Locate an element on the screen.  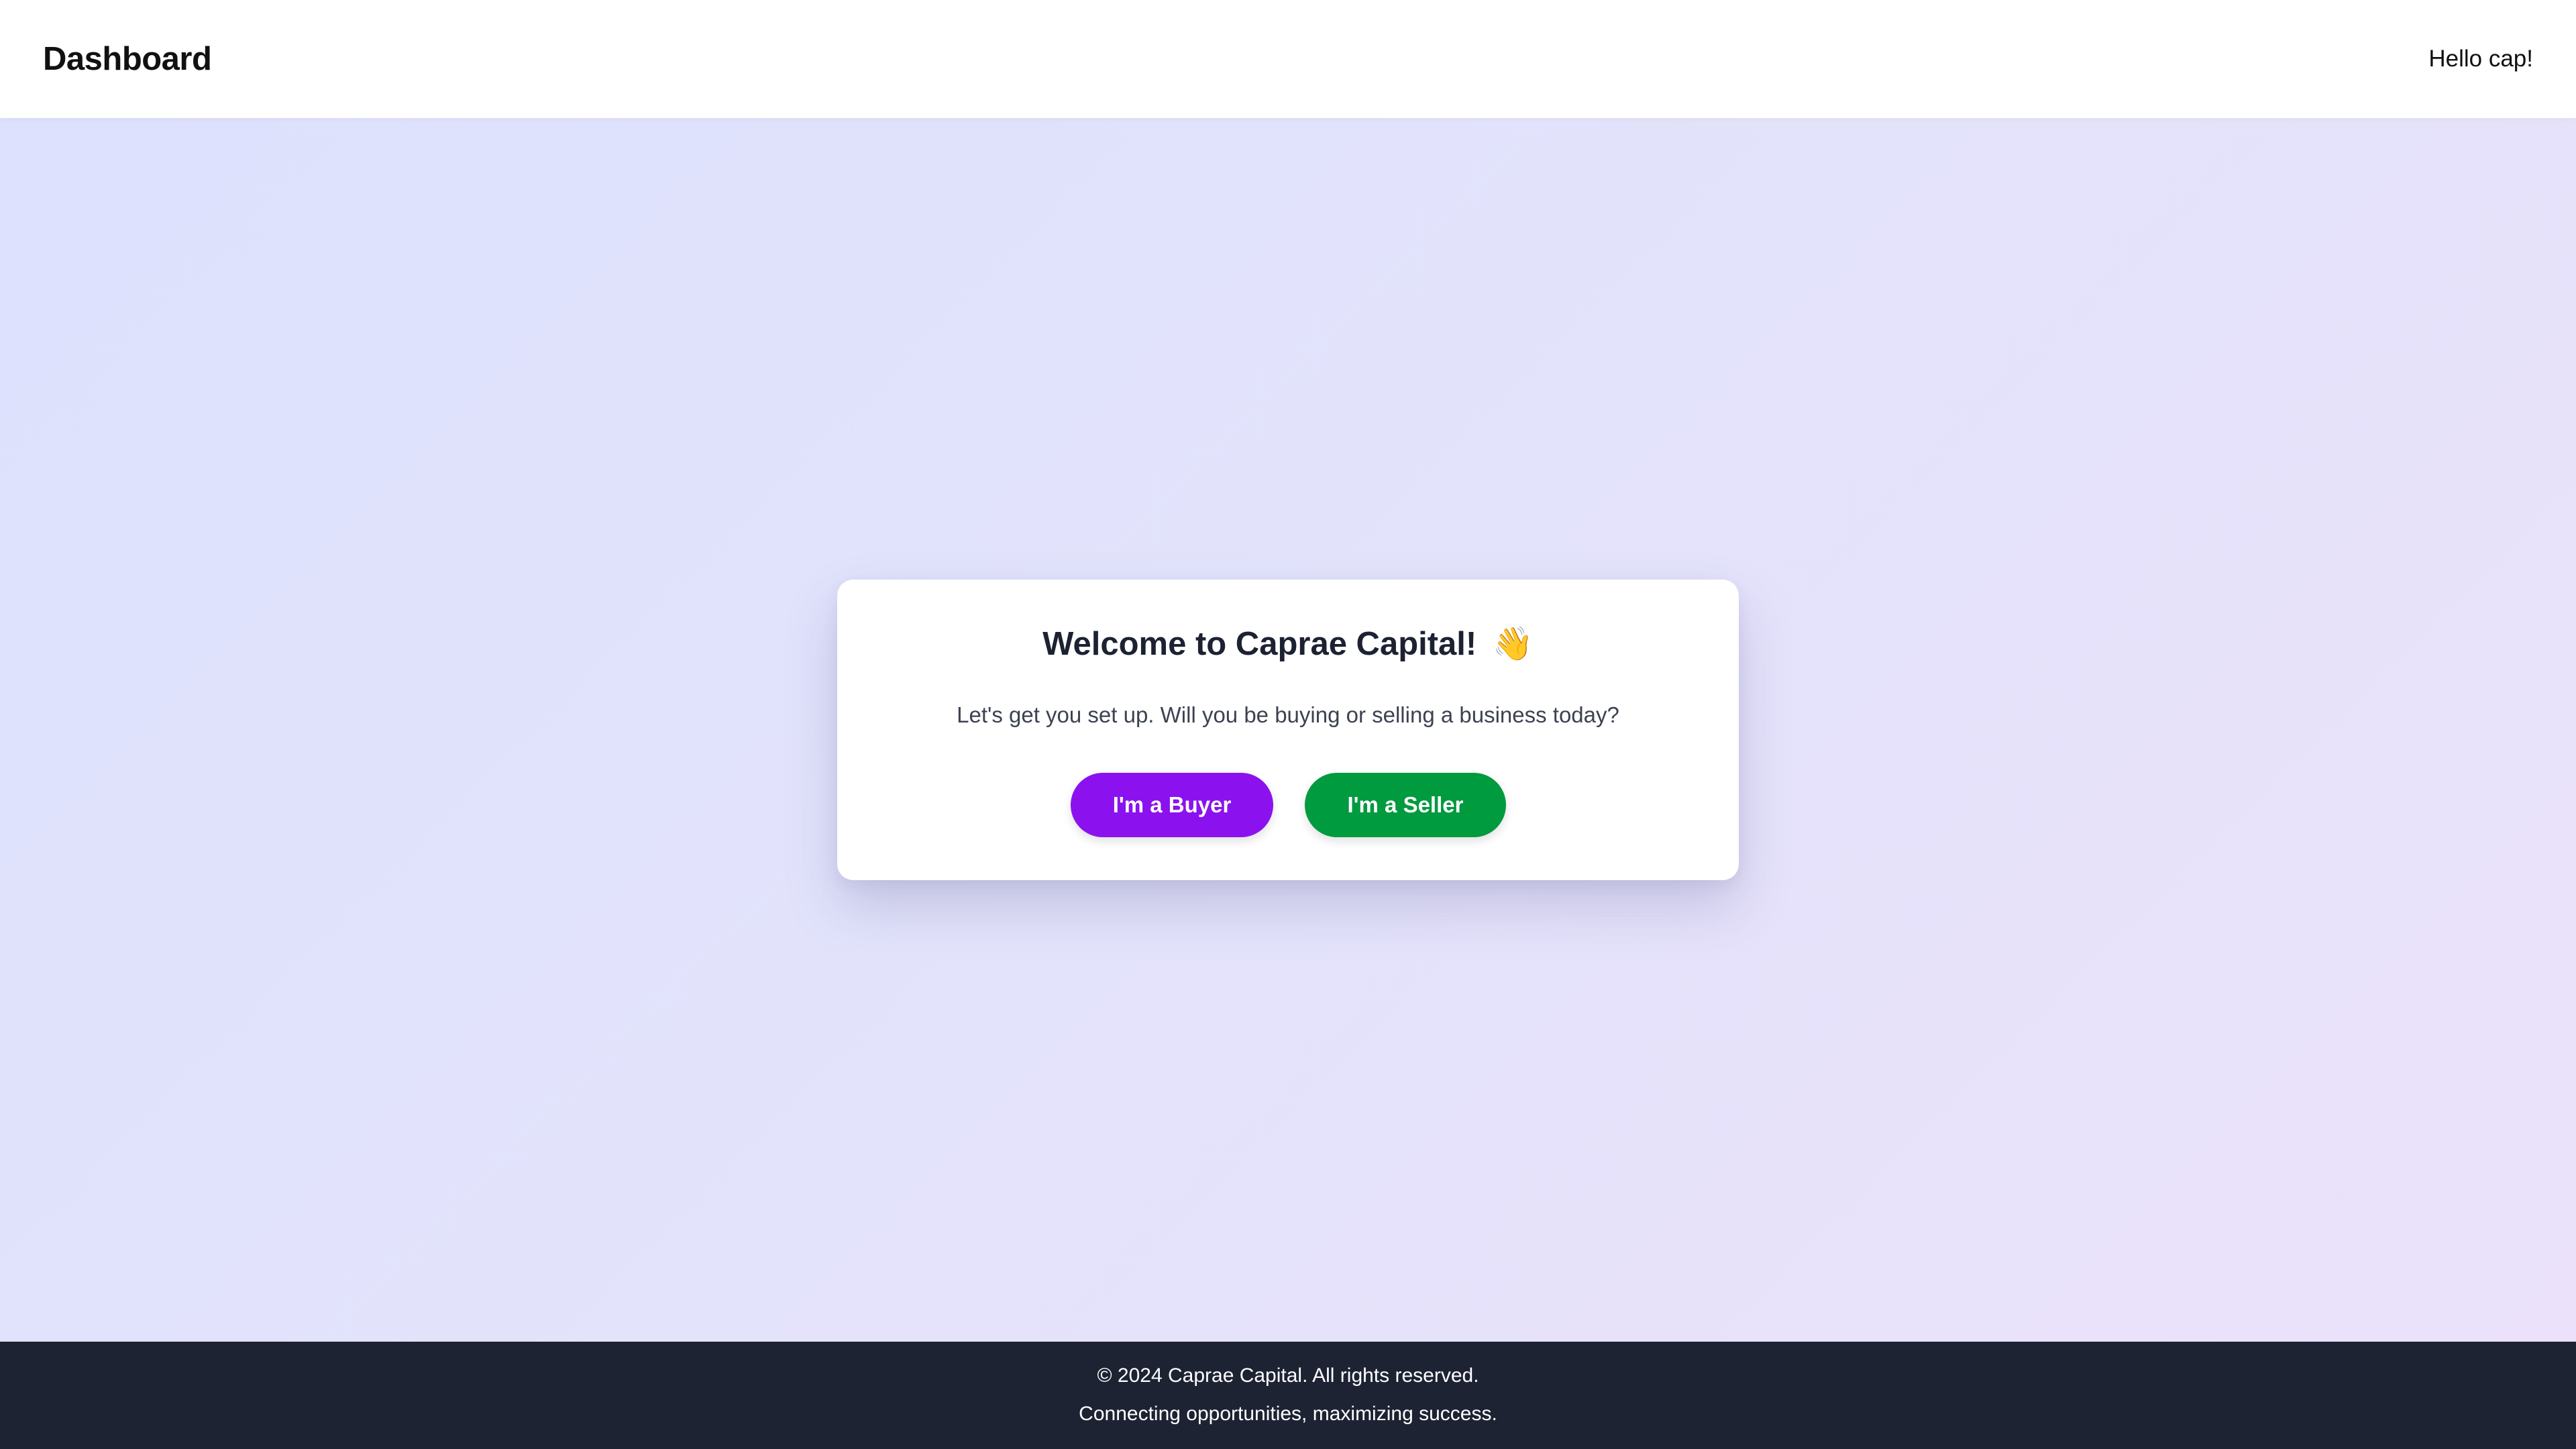
buyer-button: I'm a Buyer is located at coordinates (1172, 805).